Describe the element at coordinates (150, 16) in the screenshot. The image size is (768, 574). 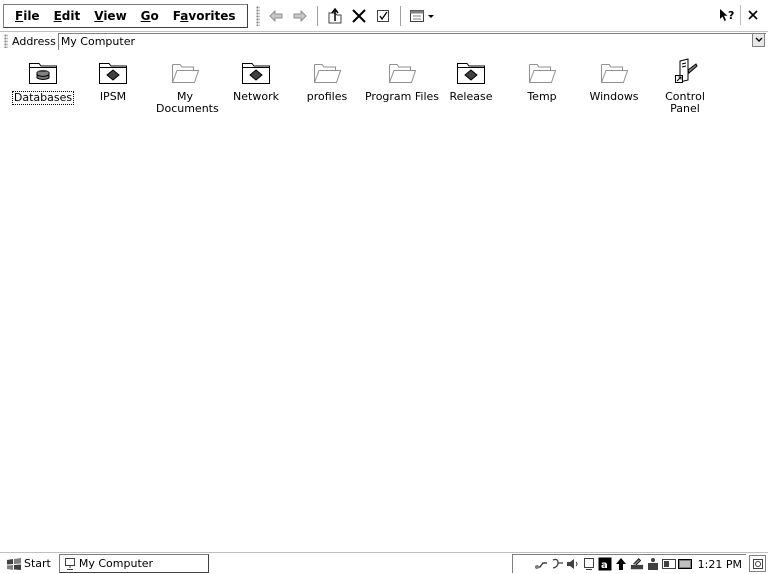
I see `menu-go: Go` at that location.